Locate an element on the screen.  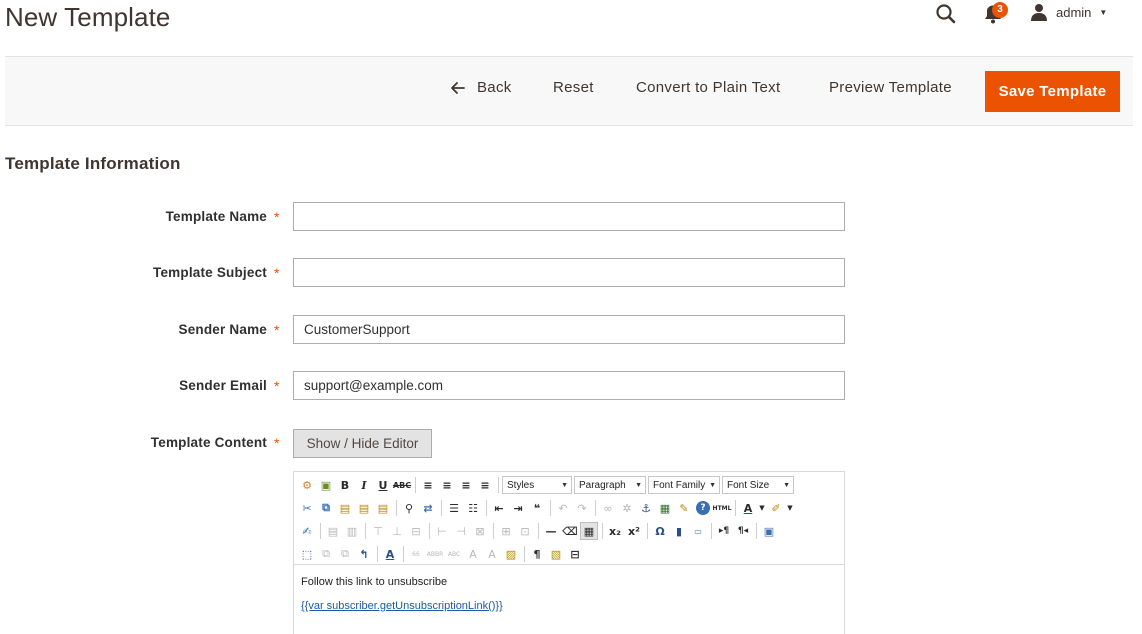
table-row-props-icon: ▤ is located at coordinates (333, 531).